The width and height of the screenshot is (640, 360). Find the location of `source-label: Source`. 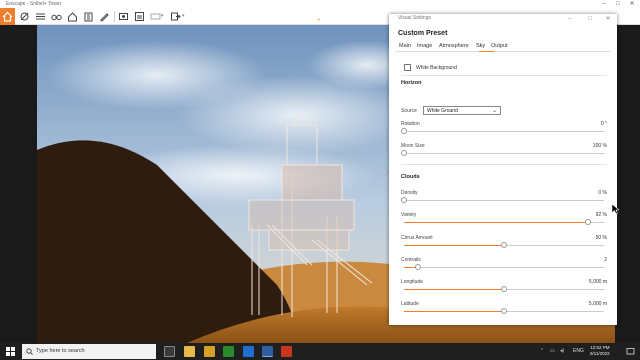

source-label: Source is located at coordinates (409, 111).